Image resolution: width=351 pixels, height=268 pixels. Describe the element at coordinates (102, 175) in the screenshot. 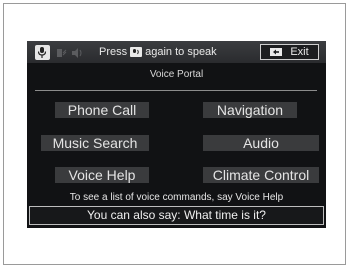

I see `command-voice-help: Voice Help` at that location.